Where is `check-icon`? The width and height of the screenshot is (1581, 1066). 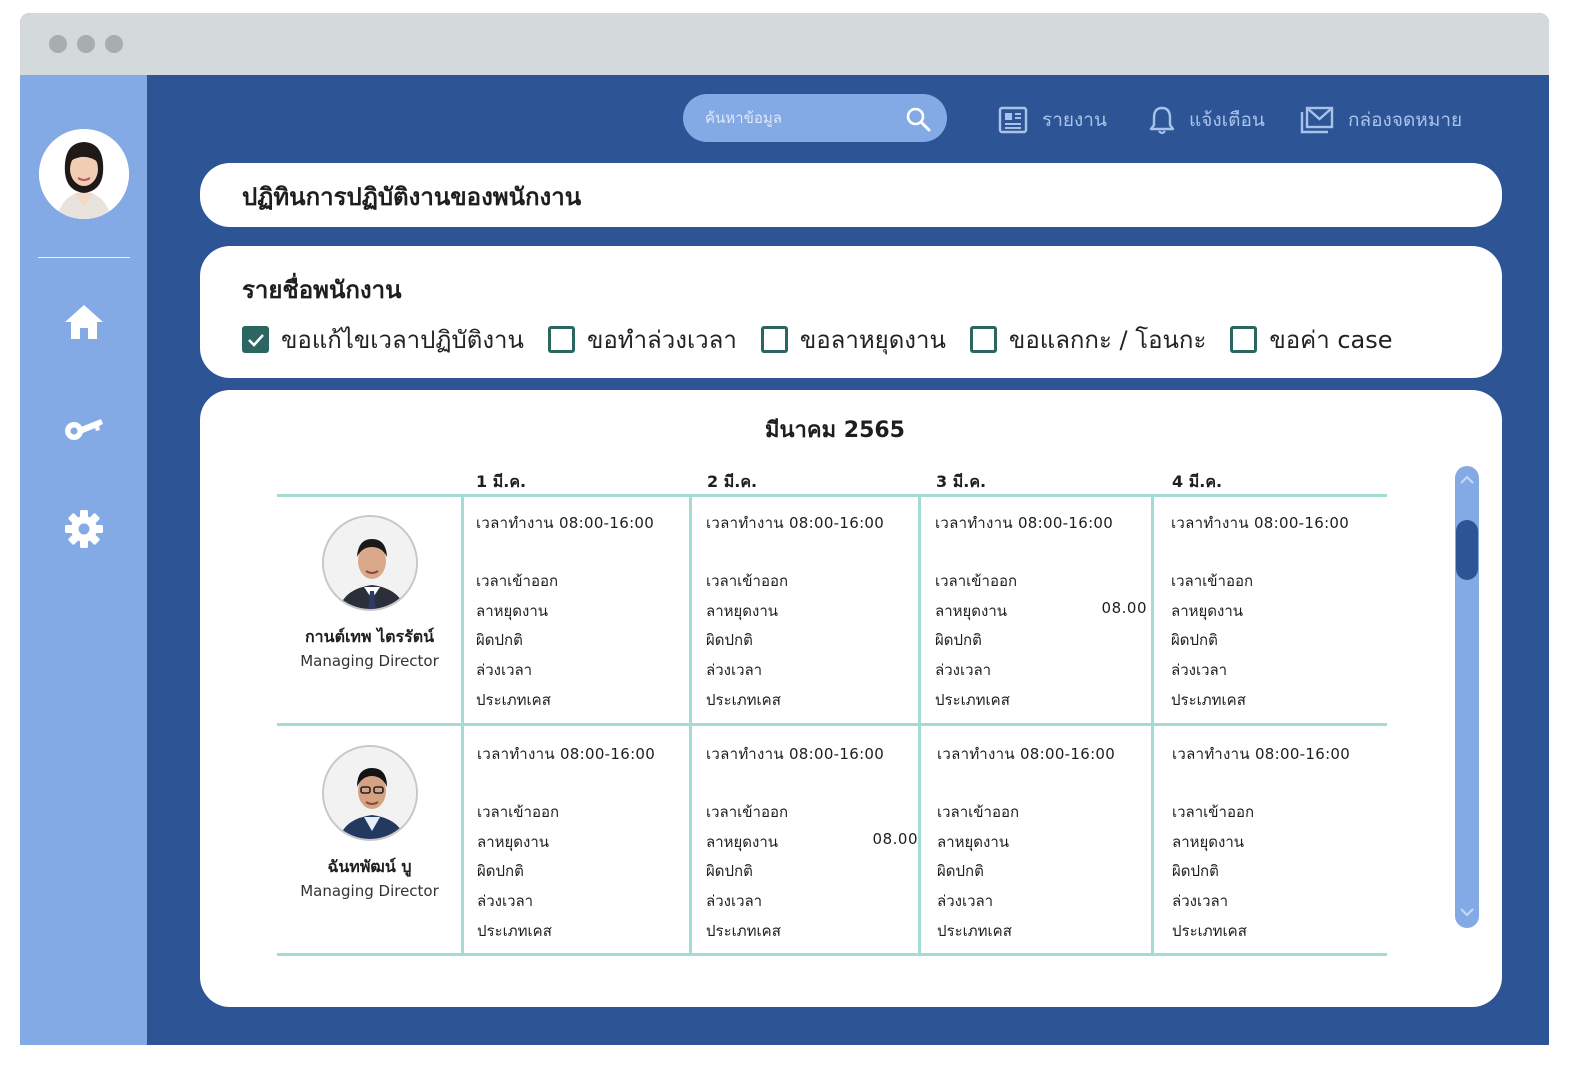 check-icon is located at coordinates (255, 340).